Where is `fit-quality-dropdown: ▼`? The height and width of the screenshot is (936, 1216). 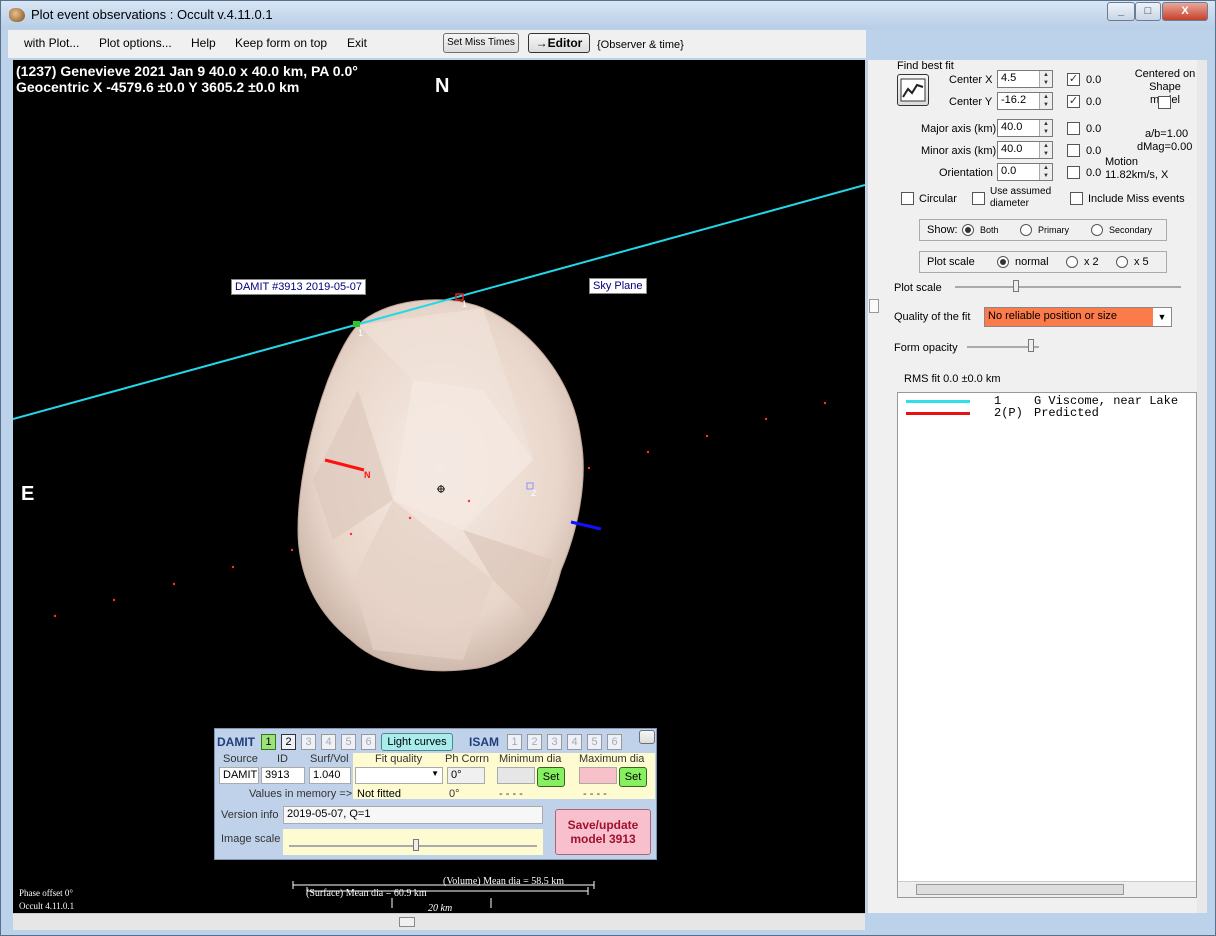 fit-quality-dropdown: ▼ is located at coordinates (399, 775).